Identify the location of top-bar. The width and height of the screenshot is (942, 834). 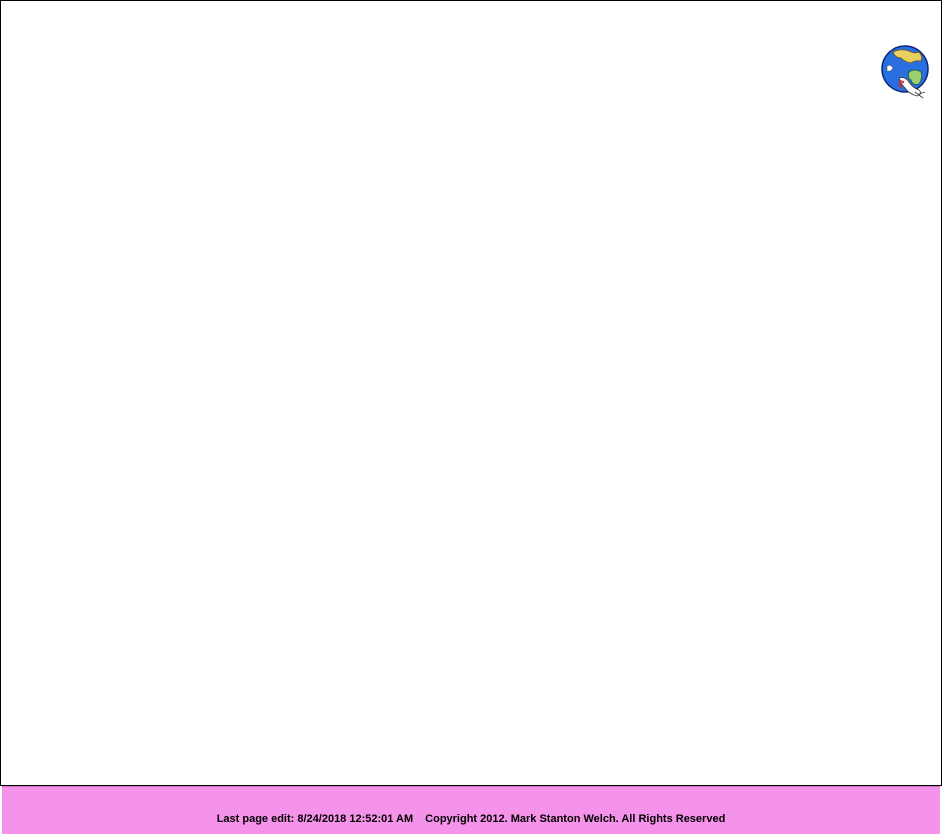
(471, 18).